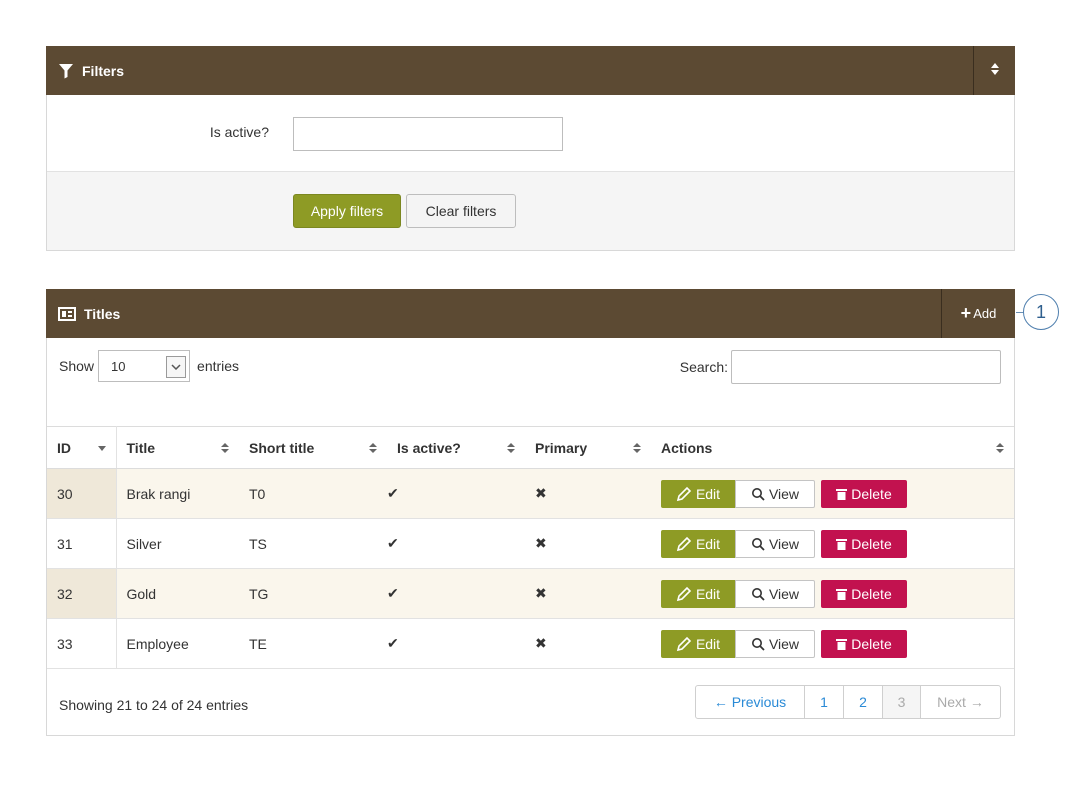 The width and height of the screenshot is (1077, 790). What do you see at coordinates (82, 493) in the screenshot?
I see `id-cell: 30` at bounding box center [82, 493].